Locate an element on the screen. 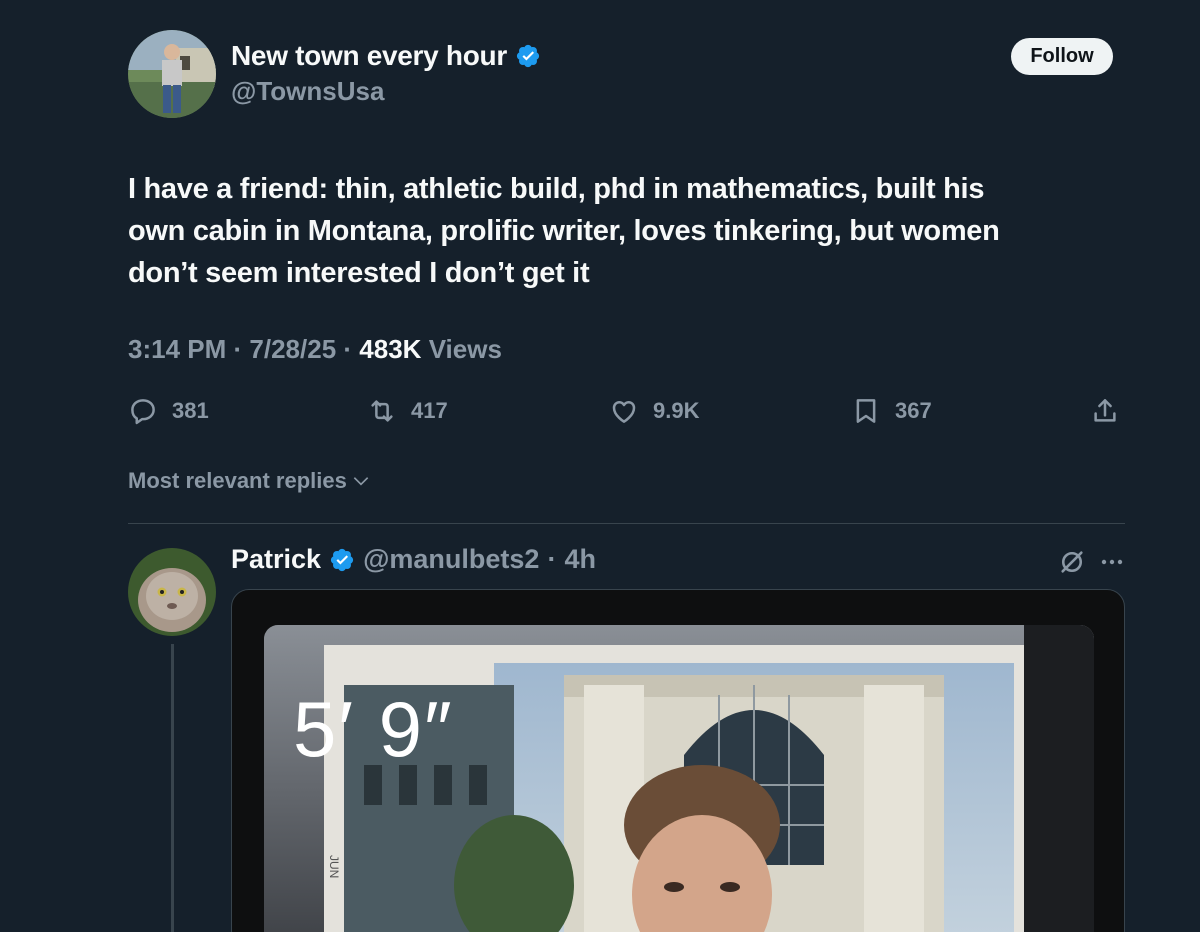 The height and width of the screenshot is (932, 1200). replies-sort-label: Most relevant replies is located at coordinates (237, 480).